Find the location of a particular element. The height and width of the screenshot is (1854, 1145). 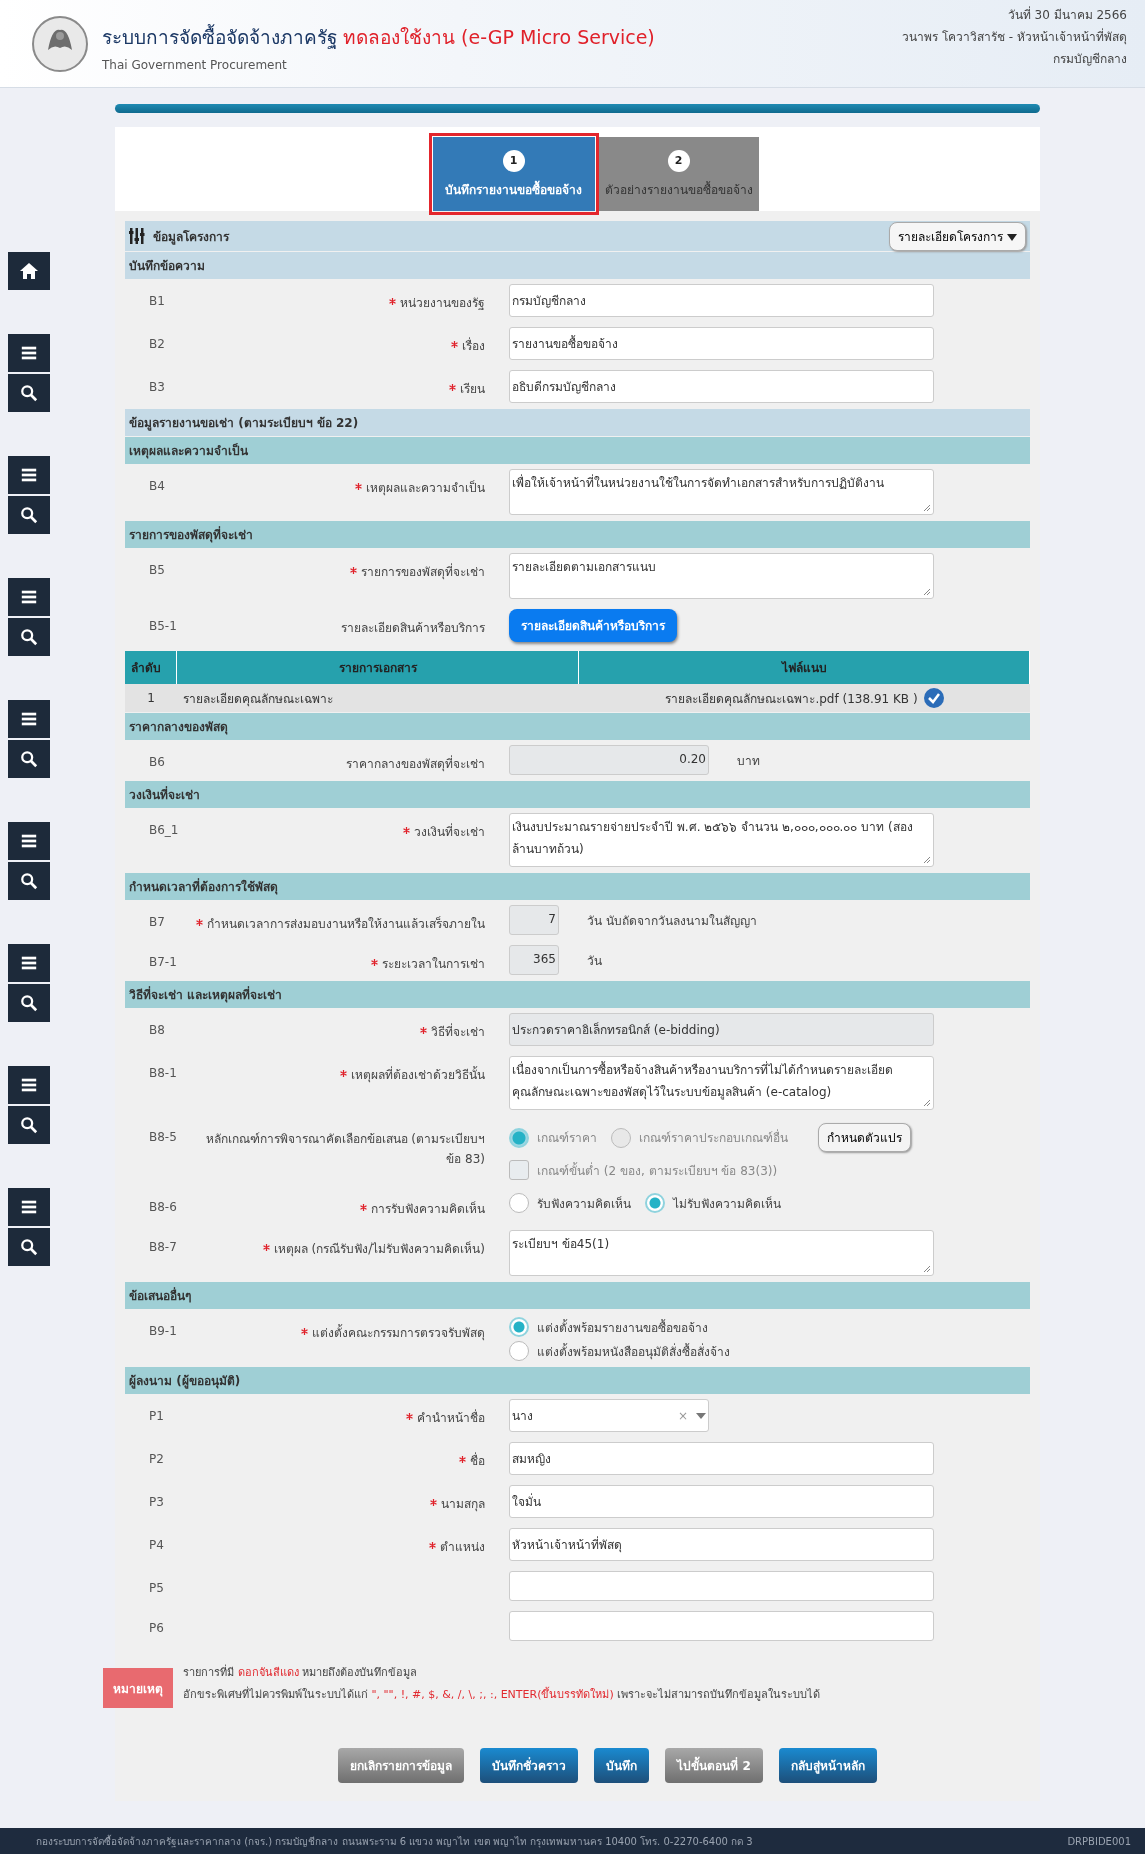

footer-address: กองระบบการจัดซื้อจัดจ้างภาครัฐและราคากลาง (กจร.) กรมบัญชีกลาง ถนนพระราม 6 แขวง พญาไท เขต พญาไท กรุงเทพมหานคร 10400 โทร. 0-2270-6400 กด 3 is located at coordinates (394, 1841).